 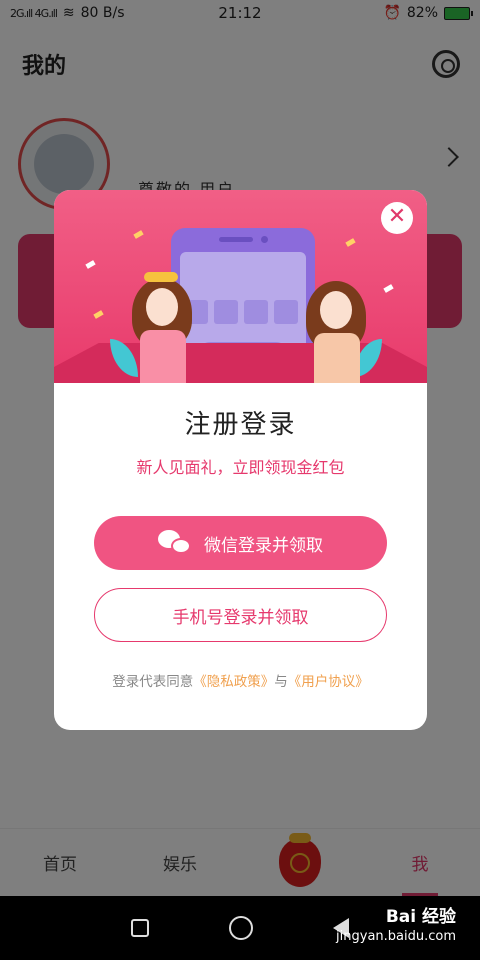 I want to click on privacy-policy-link: 《隐私政策》, so click(x=233, y=682).